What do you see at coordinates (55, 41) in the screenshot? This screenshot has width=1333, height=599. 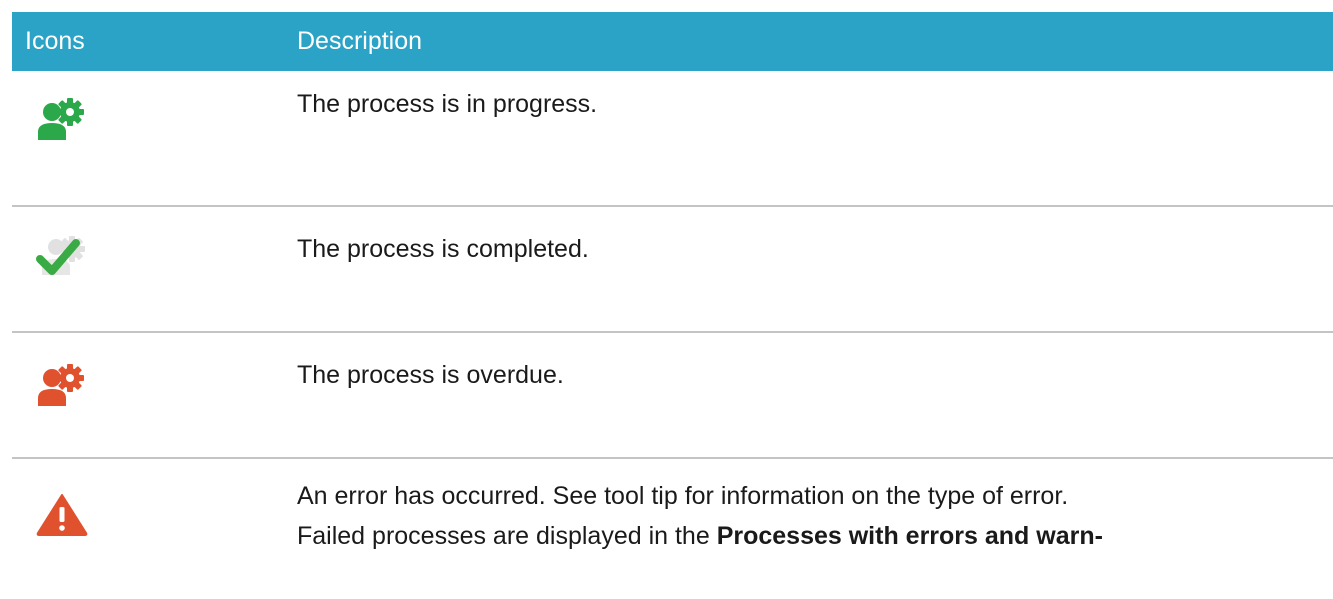 I see `header-icons: Icons` at bounding box center [55, 41].